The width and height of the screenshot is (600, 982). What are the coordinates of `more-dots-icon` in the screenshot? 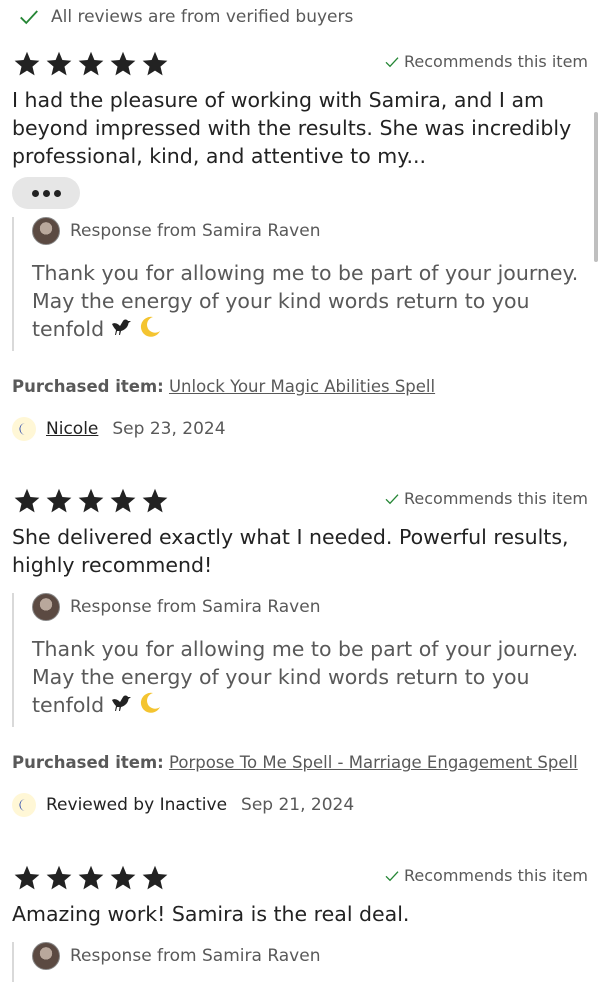 It's located at (46, 193).